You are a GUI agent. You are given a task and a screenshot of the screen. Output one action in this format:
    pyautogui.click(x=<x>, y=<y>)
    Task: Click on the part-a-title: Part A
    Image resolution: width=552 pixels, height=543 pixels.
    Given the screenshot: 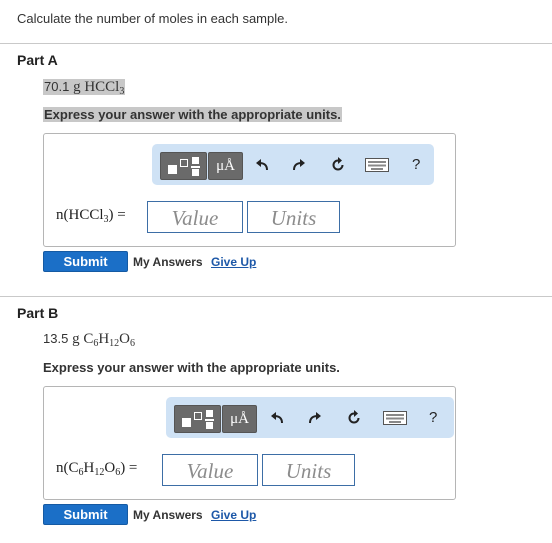 What is the action you would take?
    pyautogui.click(x=37, y=60)
    